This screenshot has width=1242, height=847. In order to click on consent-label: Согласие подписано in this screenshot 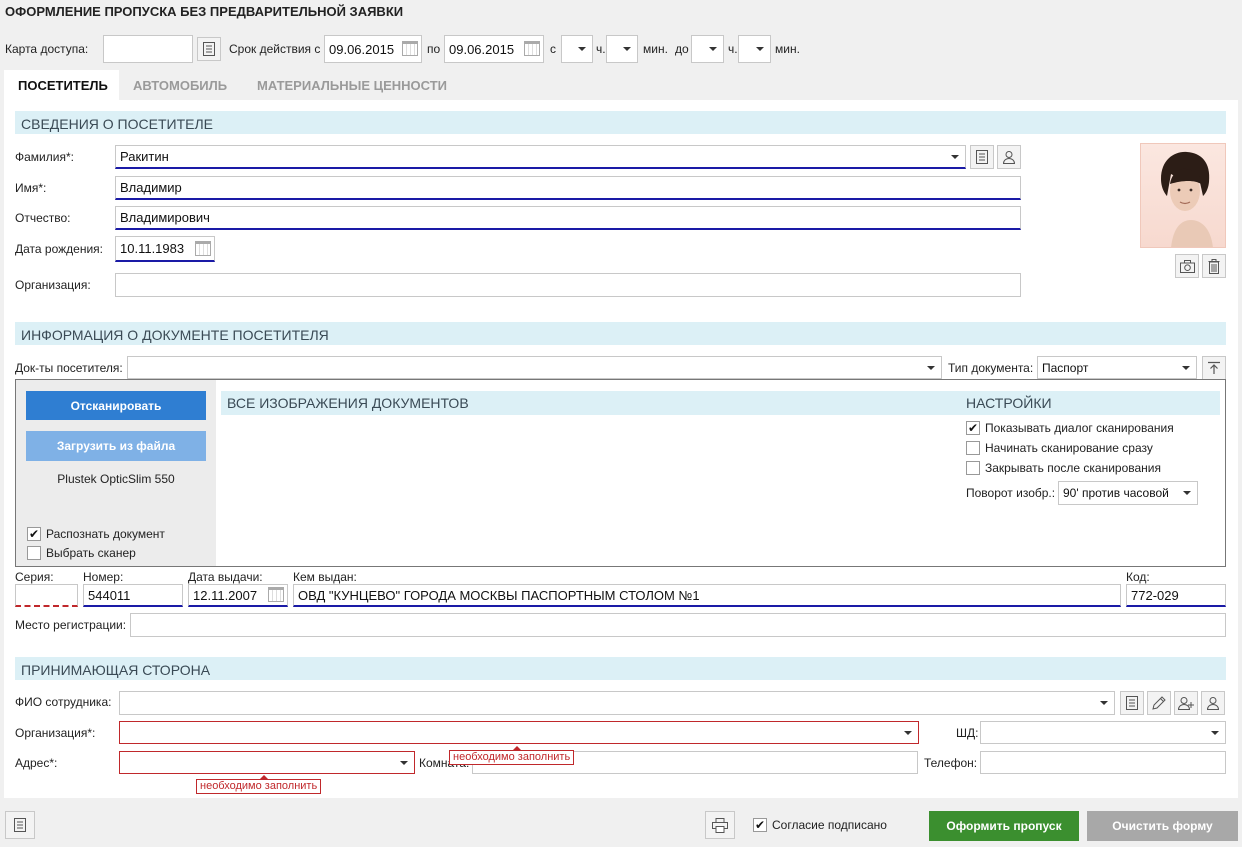, I will do `click(829, 825)`.